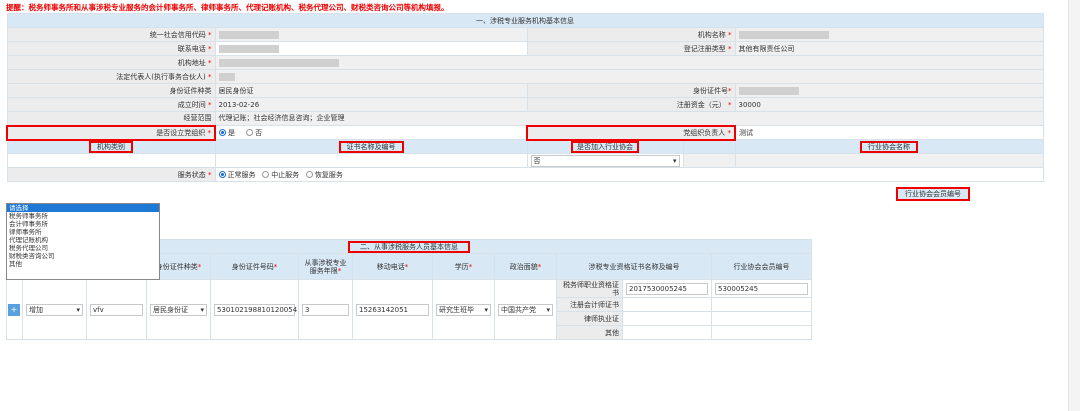 The width and height of the screenshot is (1080, 411). Describe the element at coordinates (889, 90) in the screenshot. I see `id-no-value` at that location.